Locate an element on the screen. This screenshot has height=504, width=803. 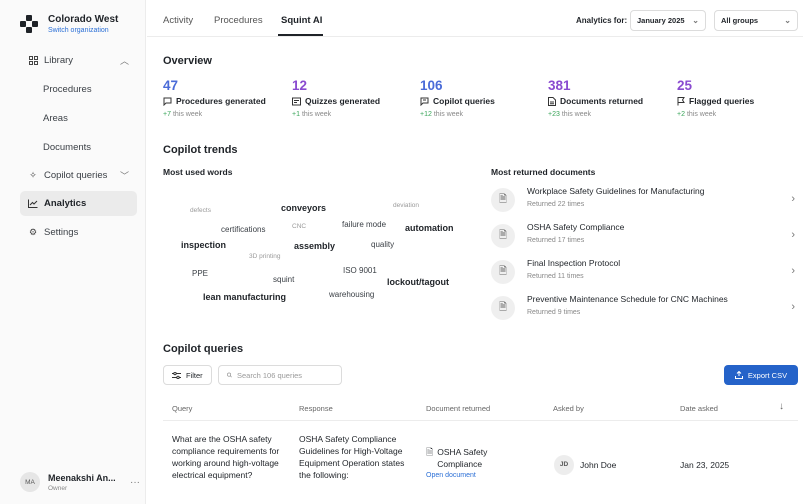
column-document-returned: Document returned is located at coordinates (458, 408).